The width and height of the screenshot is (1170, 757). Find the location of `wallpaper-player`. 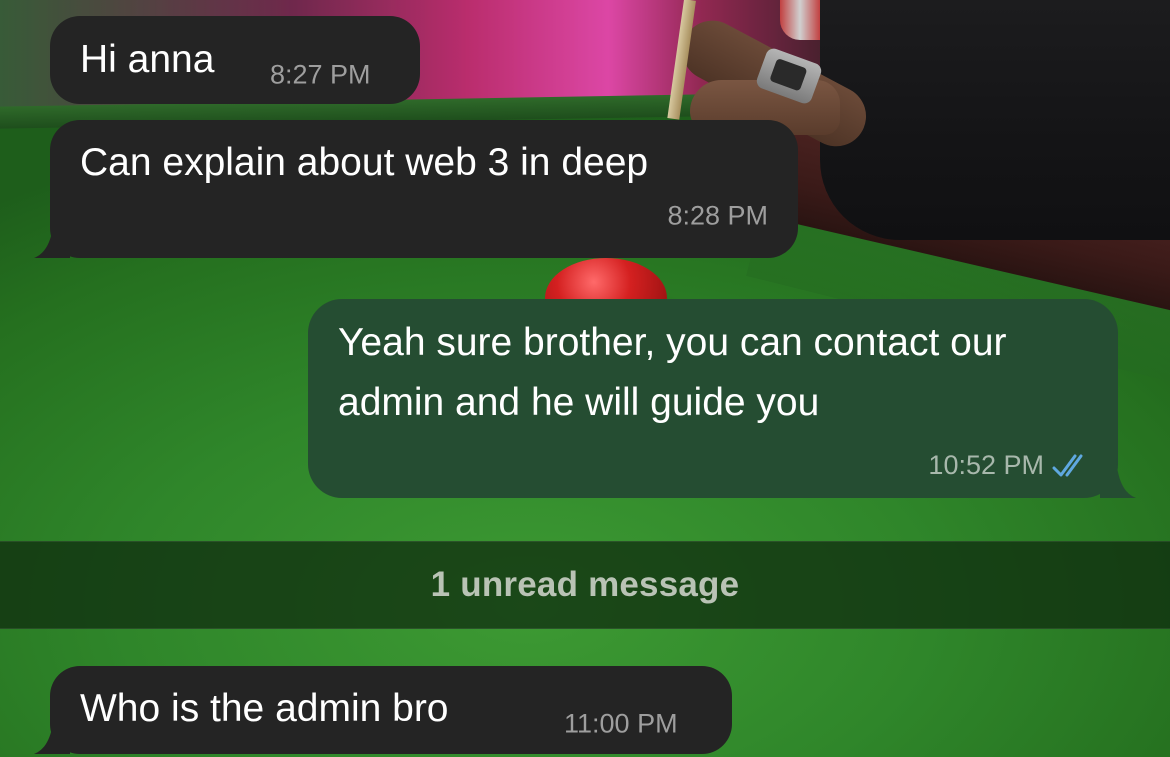

wallpaper-player is located at coordinates (995, 120).